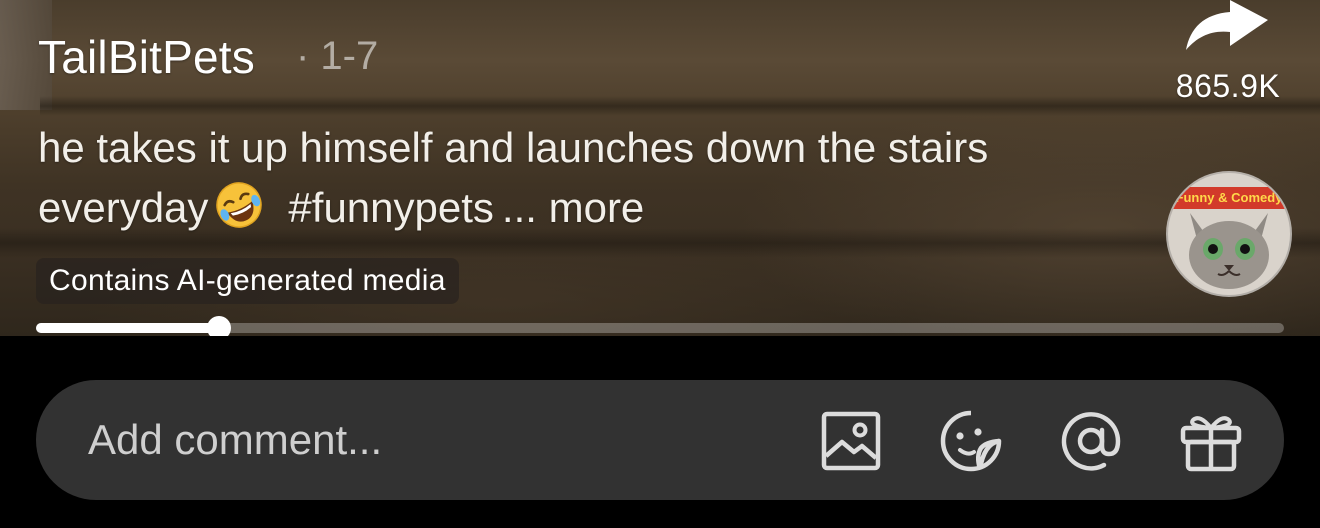  What do you see at coordinates (1227, 25) in the screenshot?
I see `share-arrow-icon` at bounding box center [1227, 25].